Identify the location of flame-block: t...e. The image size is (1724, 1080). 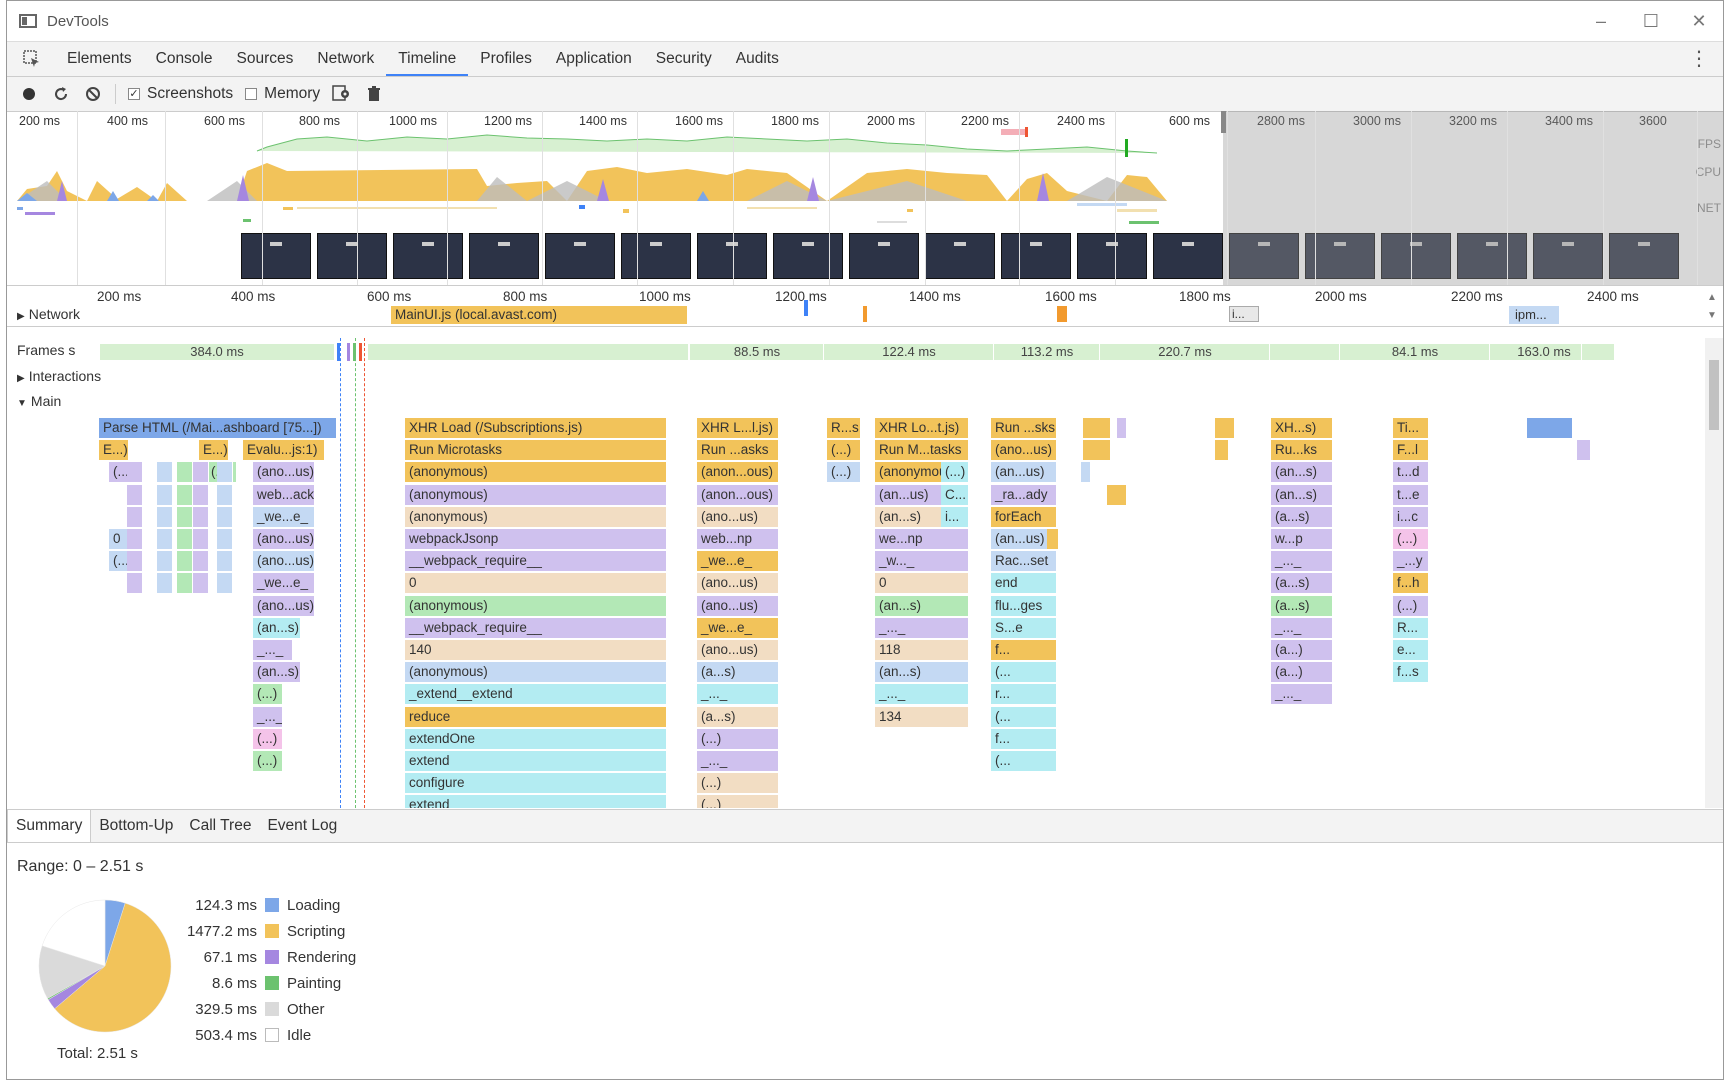
(1411, 494).